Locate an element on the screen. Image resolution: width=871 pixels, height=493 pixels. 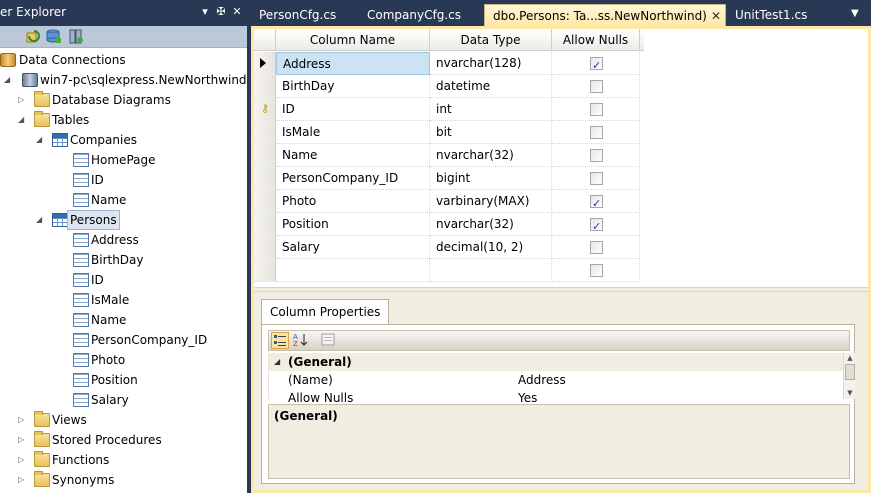
column-name-cell: Salary is located at coordinates (353, 247).